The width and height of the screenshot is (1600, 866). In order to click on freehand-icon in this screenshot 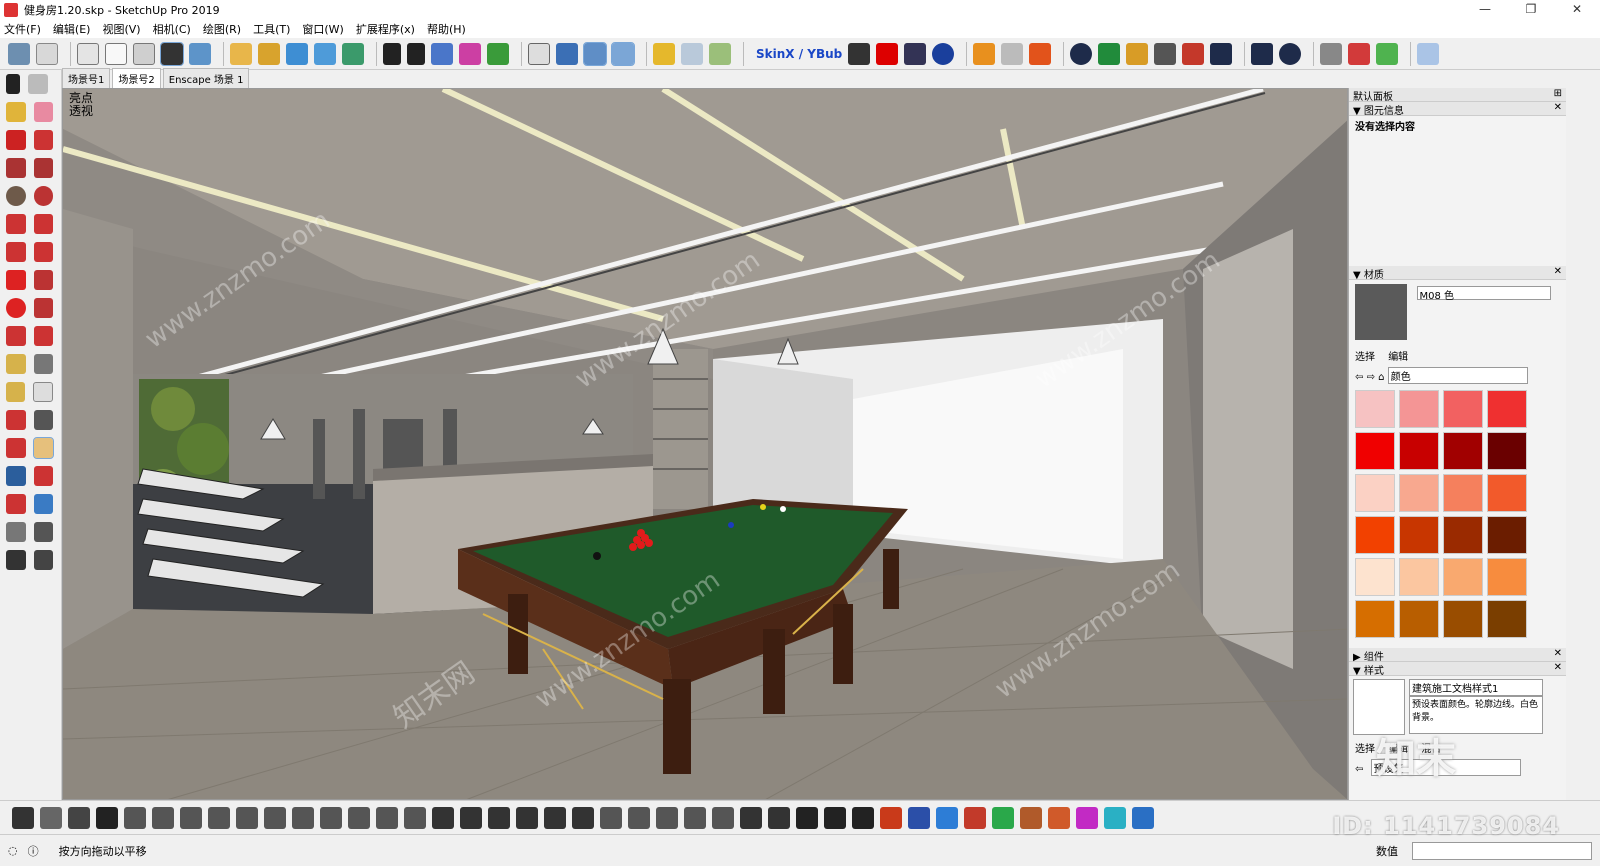, I will do `click(442, 53)`.